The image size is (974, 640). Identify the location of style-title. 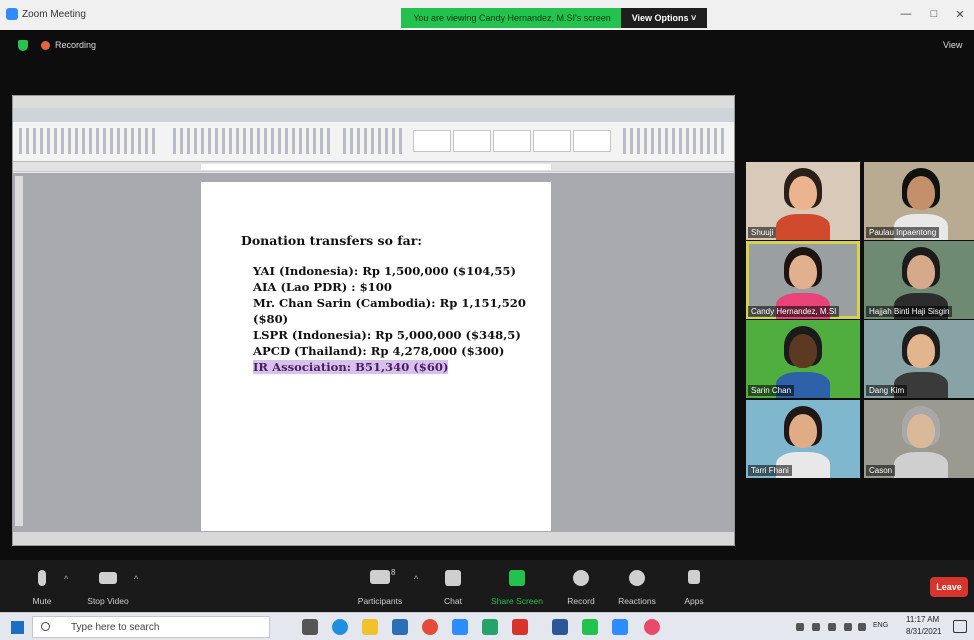
(592, 141).